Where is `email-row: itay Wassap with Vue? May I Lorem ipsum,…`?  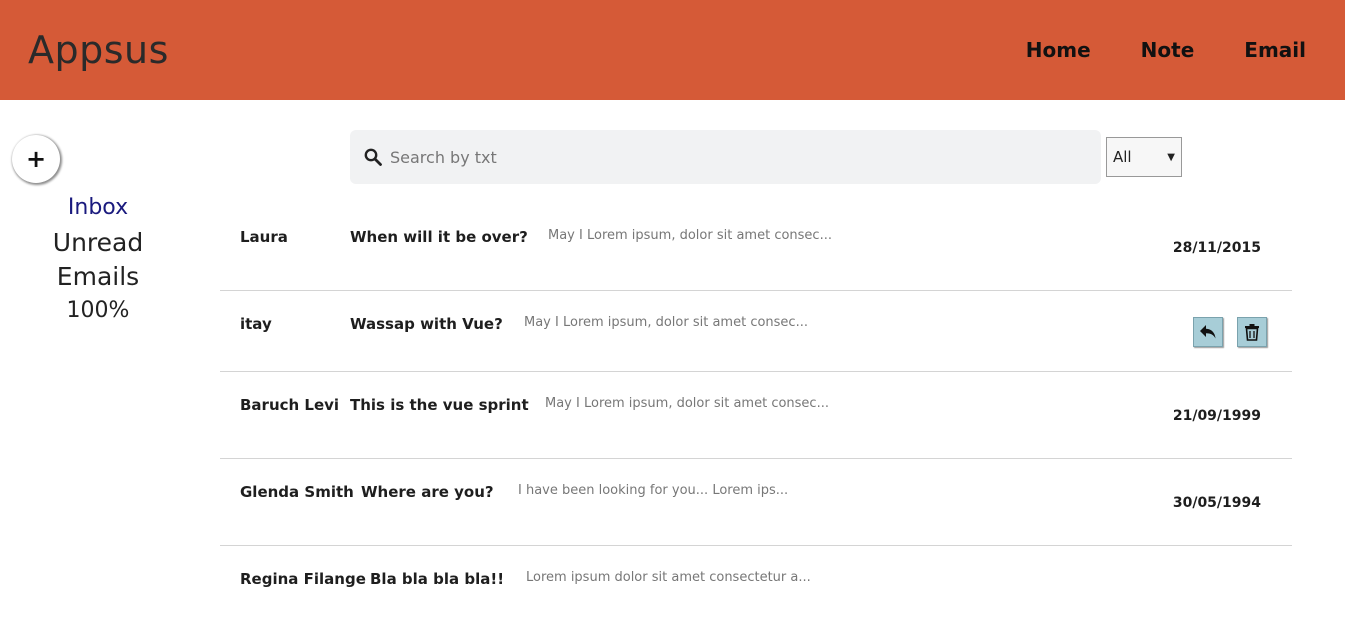
email-row: itay Wassap with Vue? May I Lorem ipsum,… is located at coordinates (756, 331).